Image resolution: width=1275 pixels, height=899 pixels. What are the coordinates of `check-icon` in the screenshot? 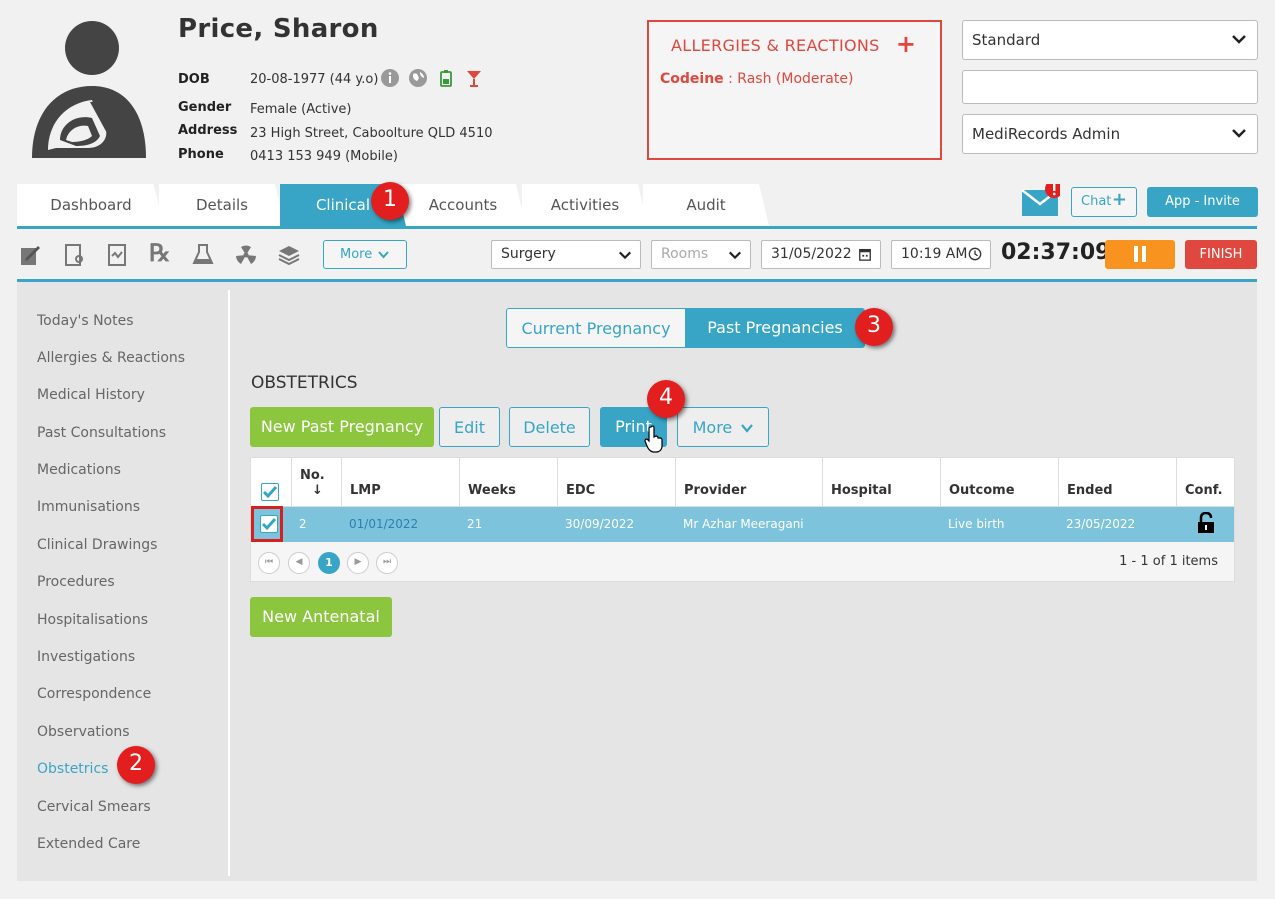 It's located at (270, 492).